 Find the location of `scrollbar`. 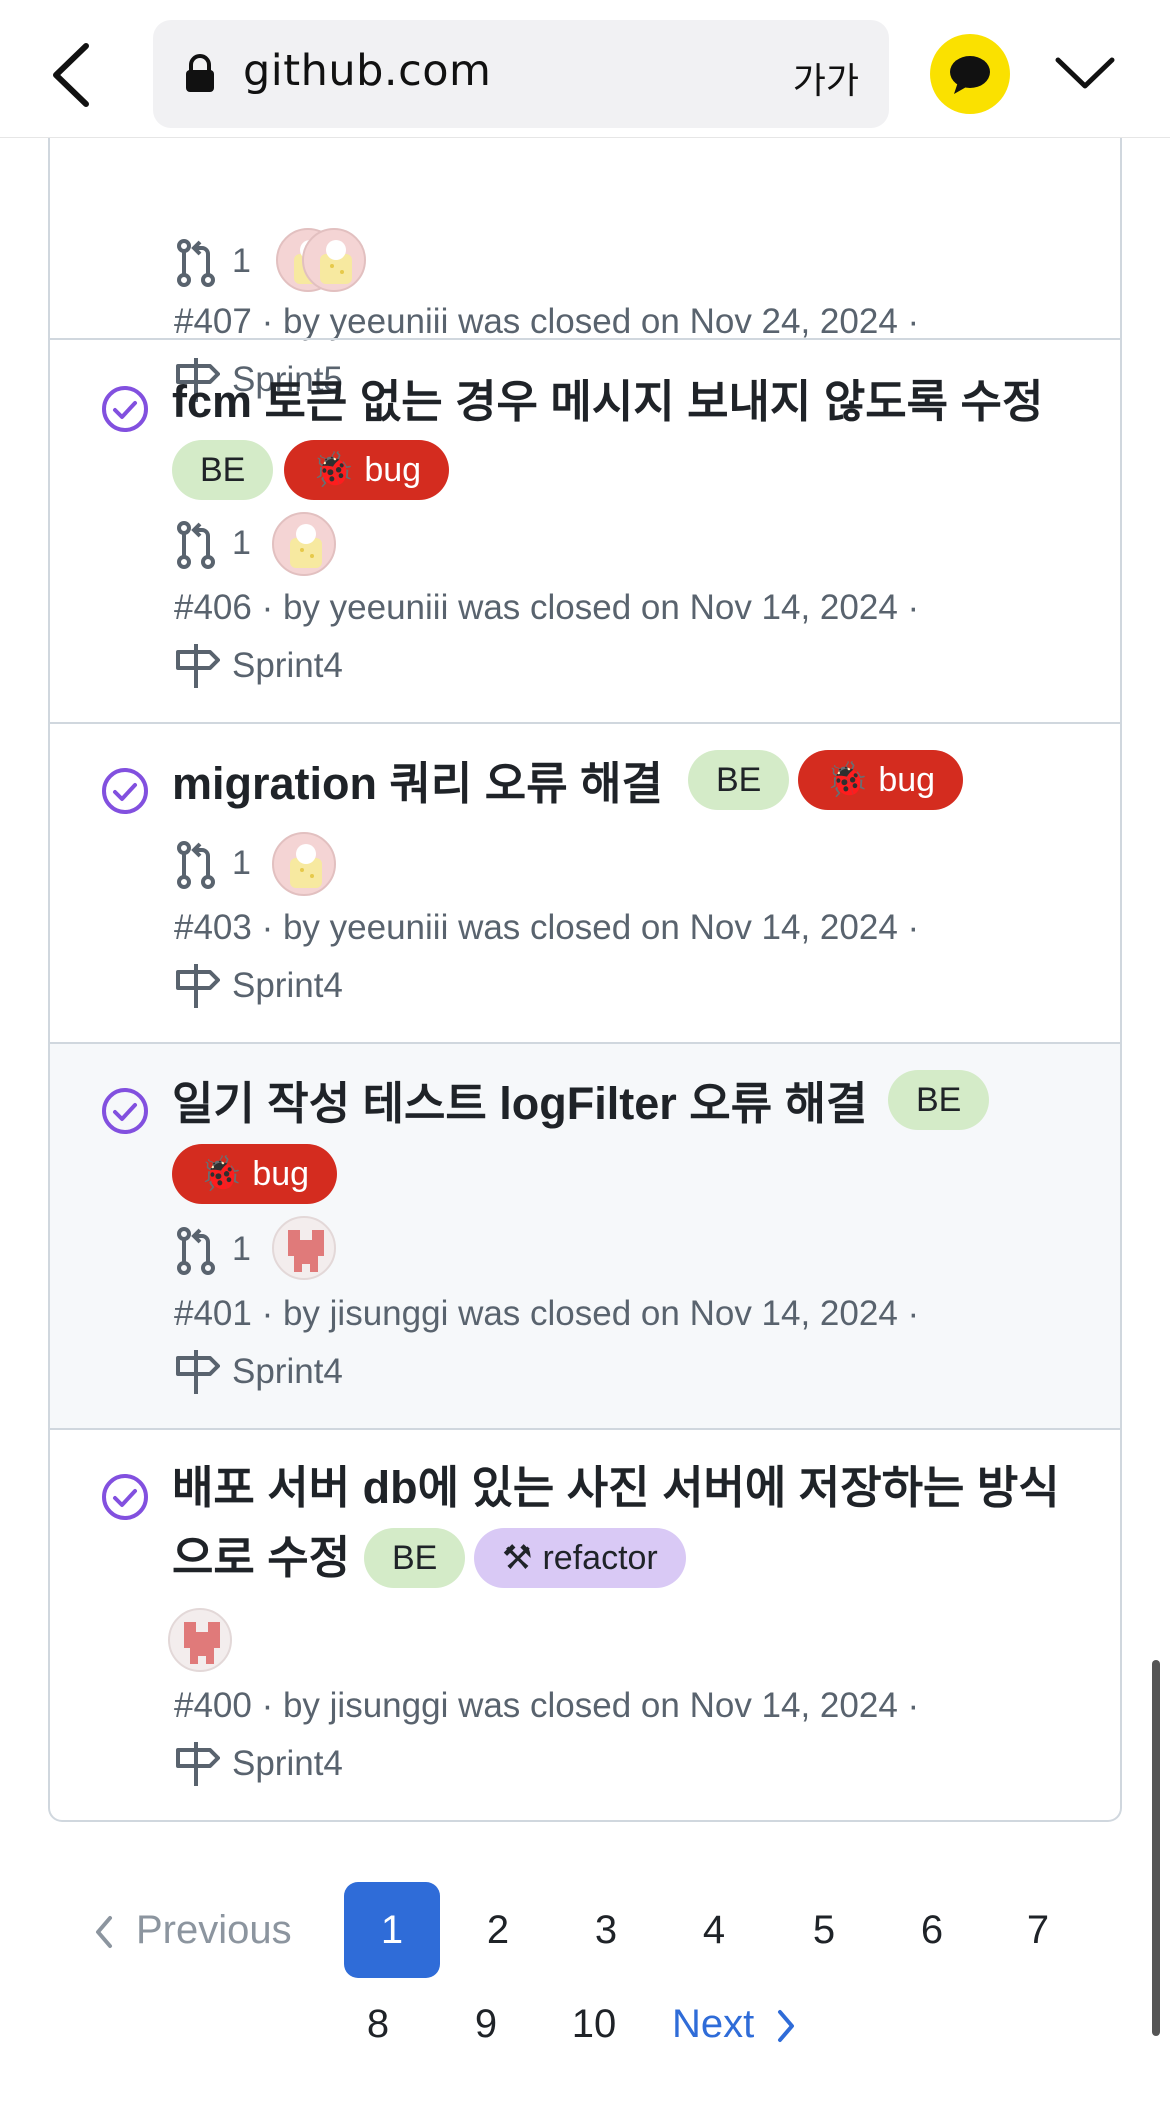

scrollbar is located at coordinates (1156, 1848).